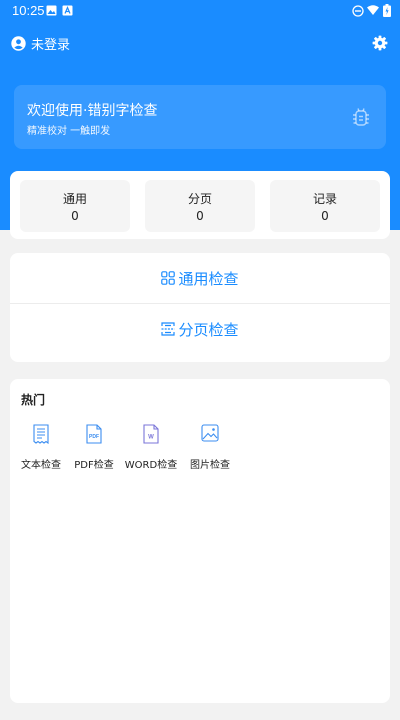 This screenshot has height=720, width=400. I want to click on login-button: 未登录, so click(40, 43).